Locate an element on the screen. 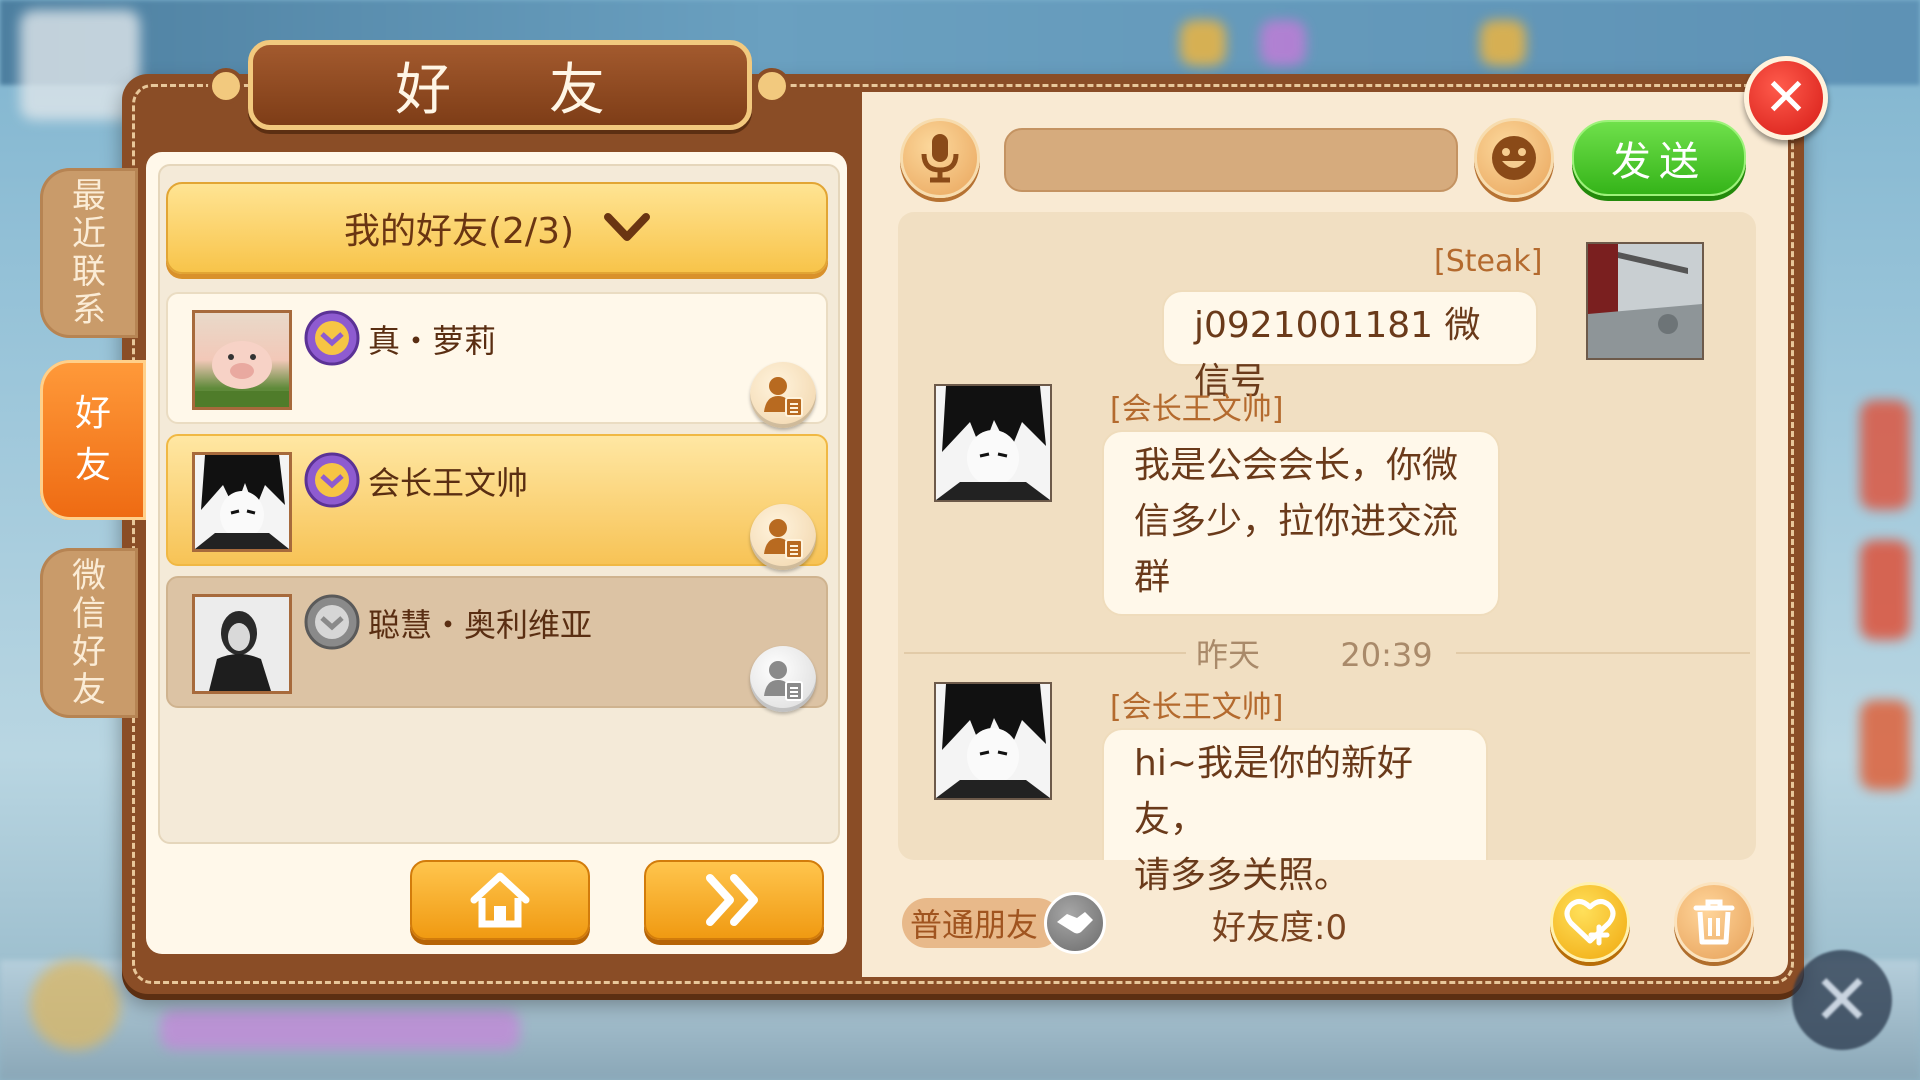 The width and height of the screenshot is (1920, 1080). microphone-icon is located at coordinates (940, 158).